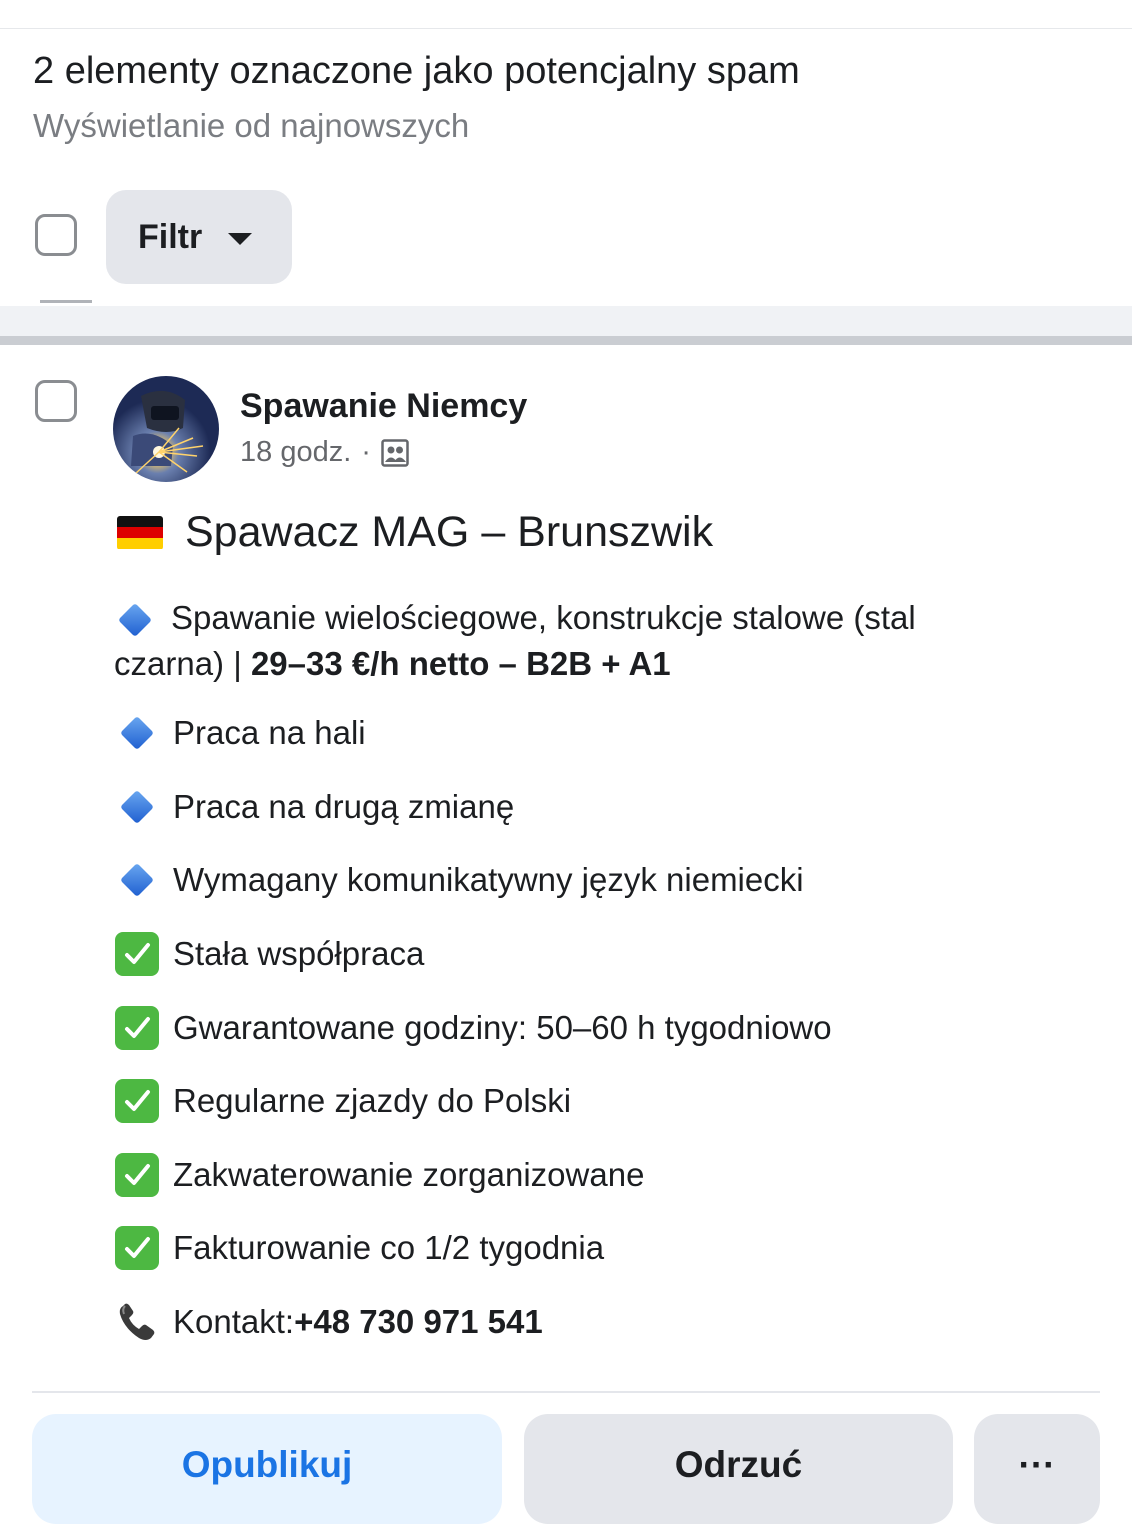  What do you see at coordinates (418, 1322) in the screenshot?
I see `contact-phone-number: +48 730 971 541` at bounding box center [418, 1322].